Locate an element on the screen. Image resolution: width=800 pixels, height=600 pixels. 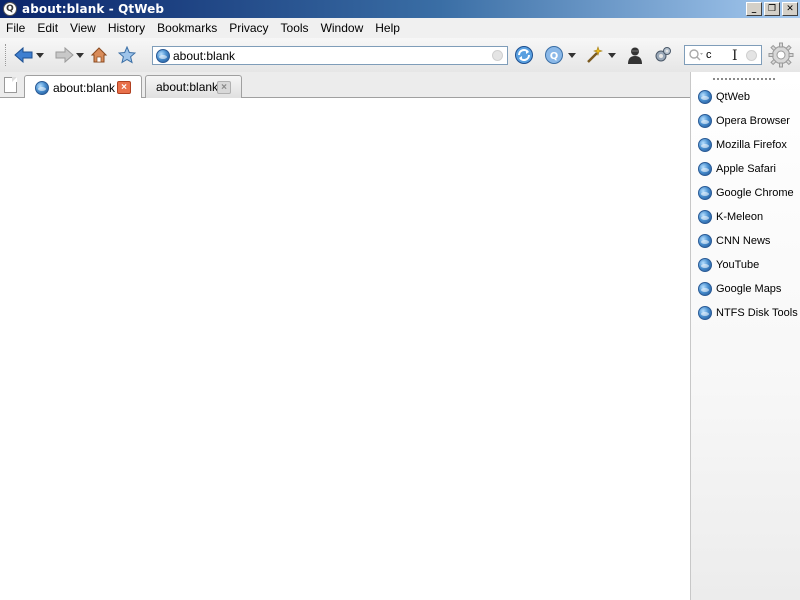
reload-icon is located at coordinates (524, 55).